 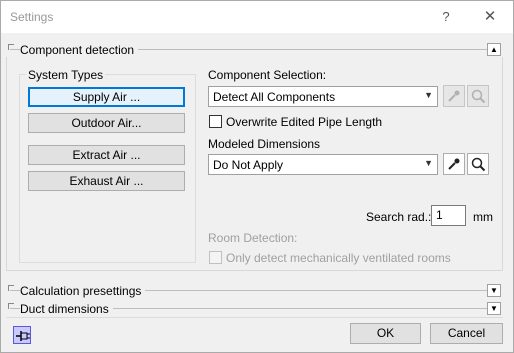 I want to click on ok-button: OK, so click(x=385, y=333).